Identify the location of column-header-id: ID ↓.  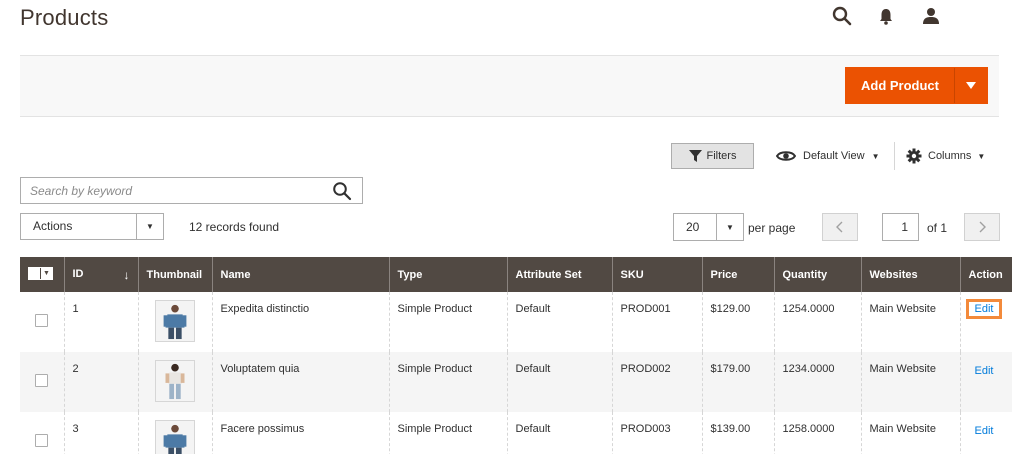
(100, 274).